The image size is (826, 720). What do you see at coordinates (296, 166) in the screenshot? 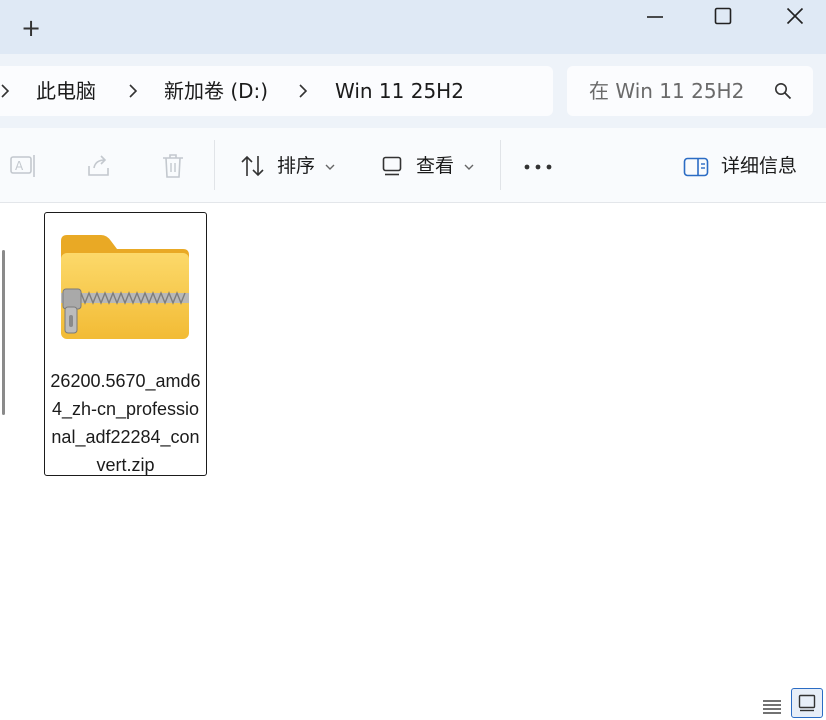
I see `sort-label: 排序` at bounding box center [296, 166].